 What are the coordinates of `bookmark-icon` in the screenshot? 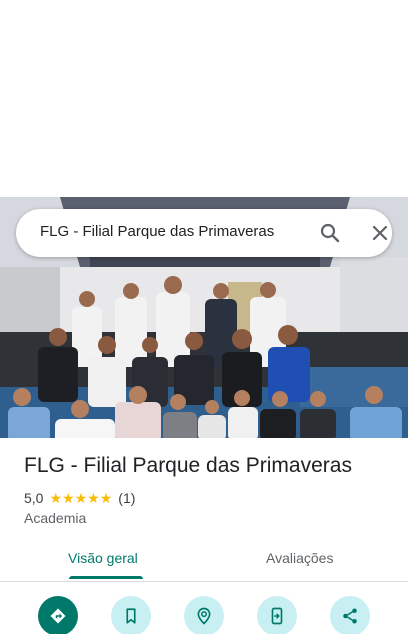 It's located at (131, 616).